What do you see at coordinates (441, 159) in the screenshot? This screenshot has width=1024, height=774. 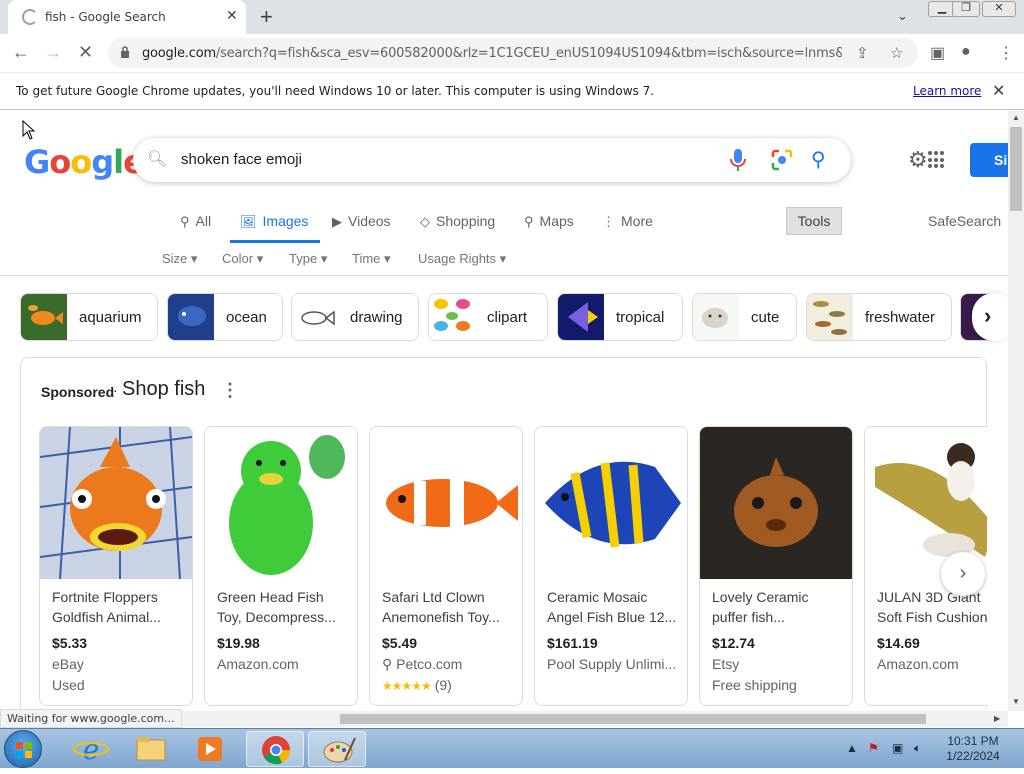 I see `search-input` at bounding box center [441, 159].